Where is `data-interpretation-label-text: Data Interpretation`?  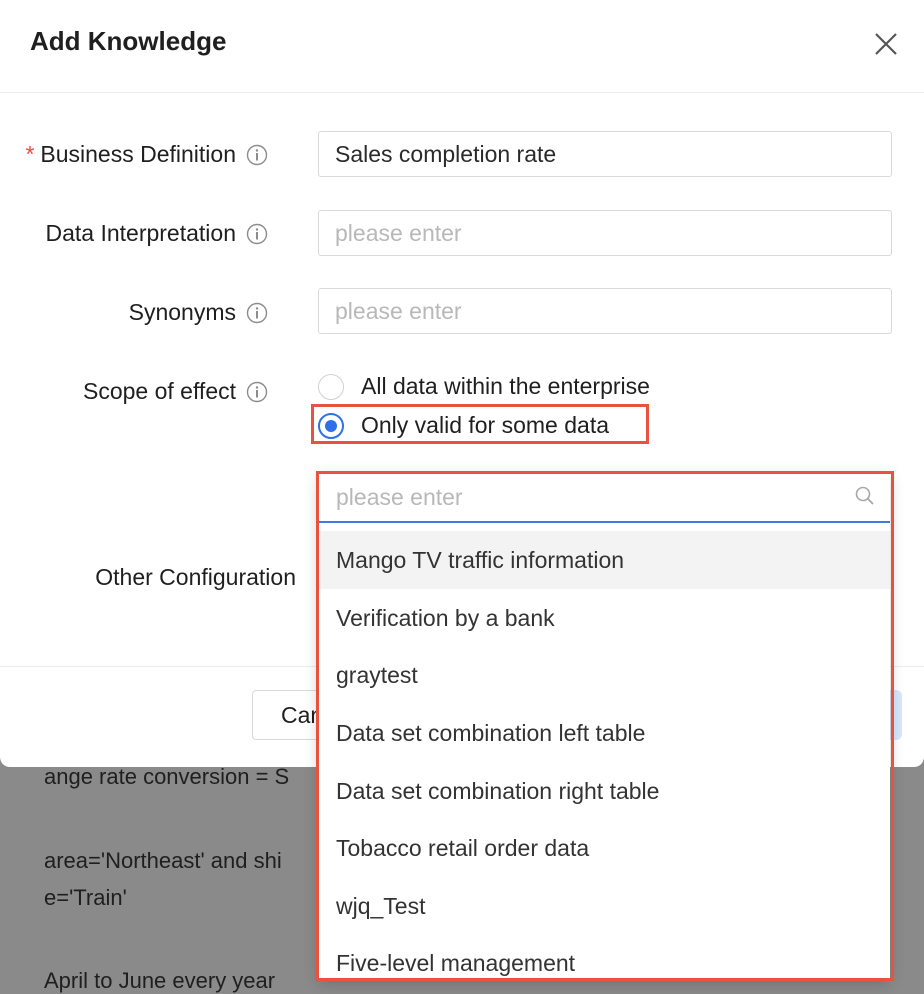
data-interpretation-label-text: Data Interpretation is located at coordinates (140, 233).